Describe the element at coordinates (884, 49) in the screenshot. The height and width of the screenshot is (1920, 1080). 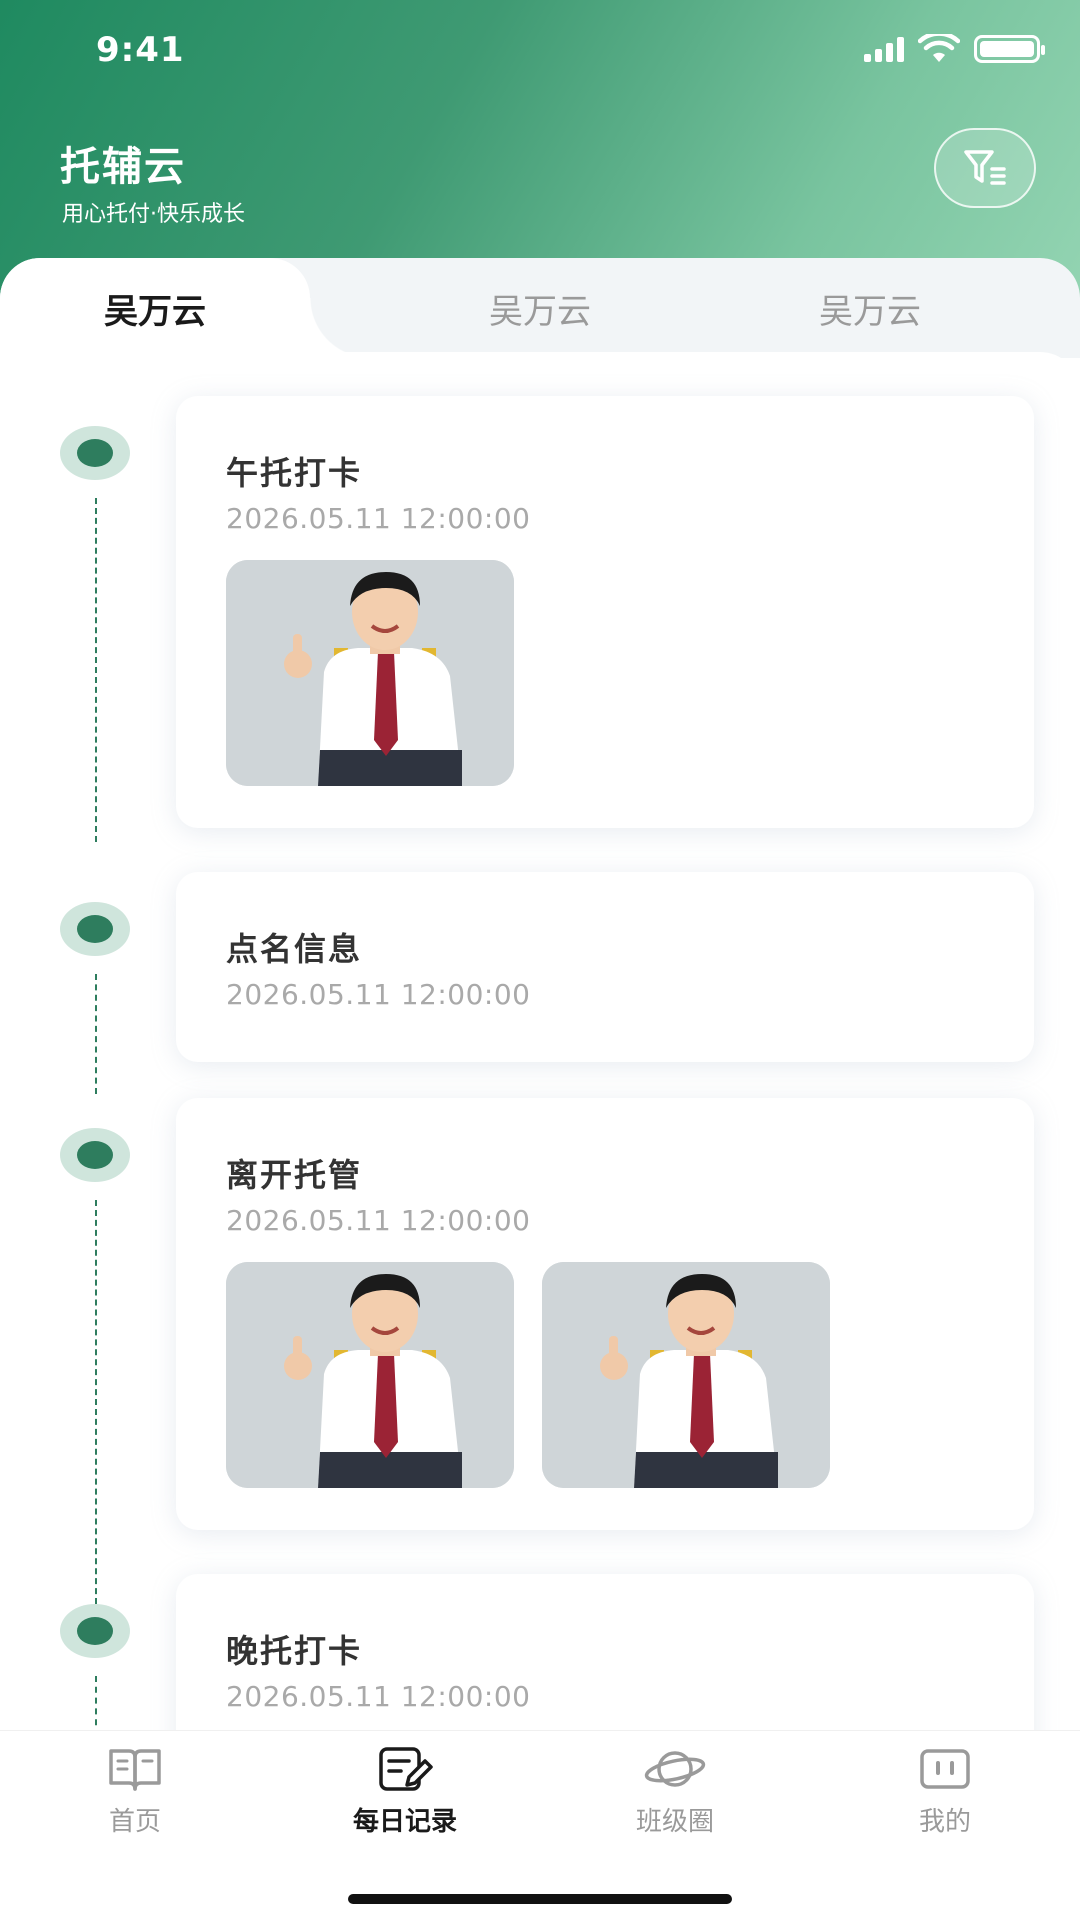
I see `cellular-signal-icon` at that location.